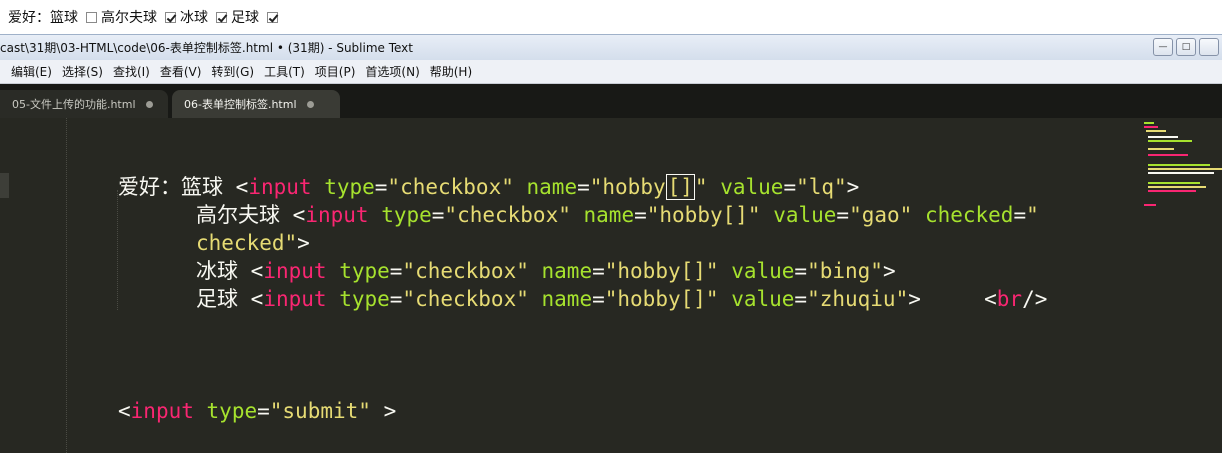  What do you see at coordinates (240, 104) in the screenshot?
I see `tab-label: 06-表单控制标签.html` at bounding box center [240, 104].